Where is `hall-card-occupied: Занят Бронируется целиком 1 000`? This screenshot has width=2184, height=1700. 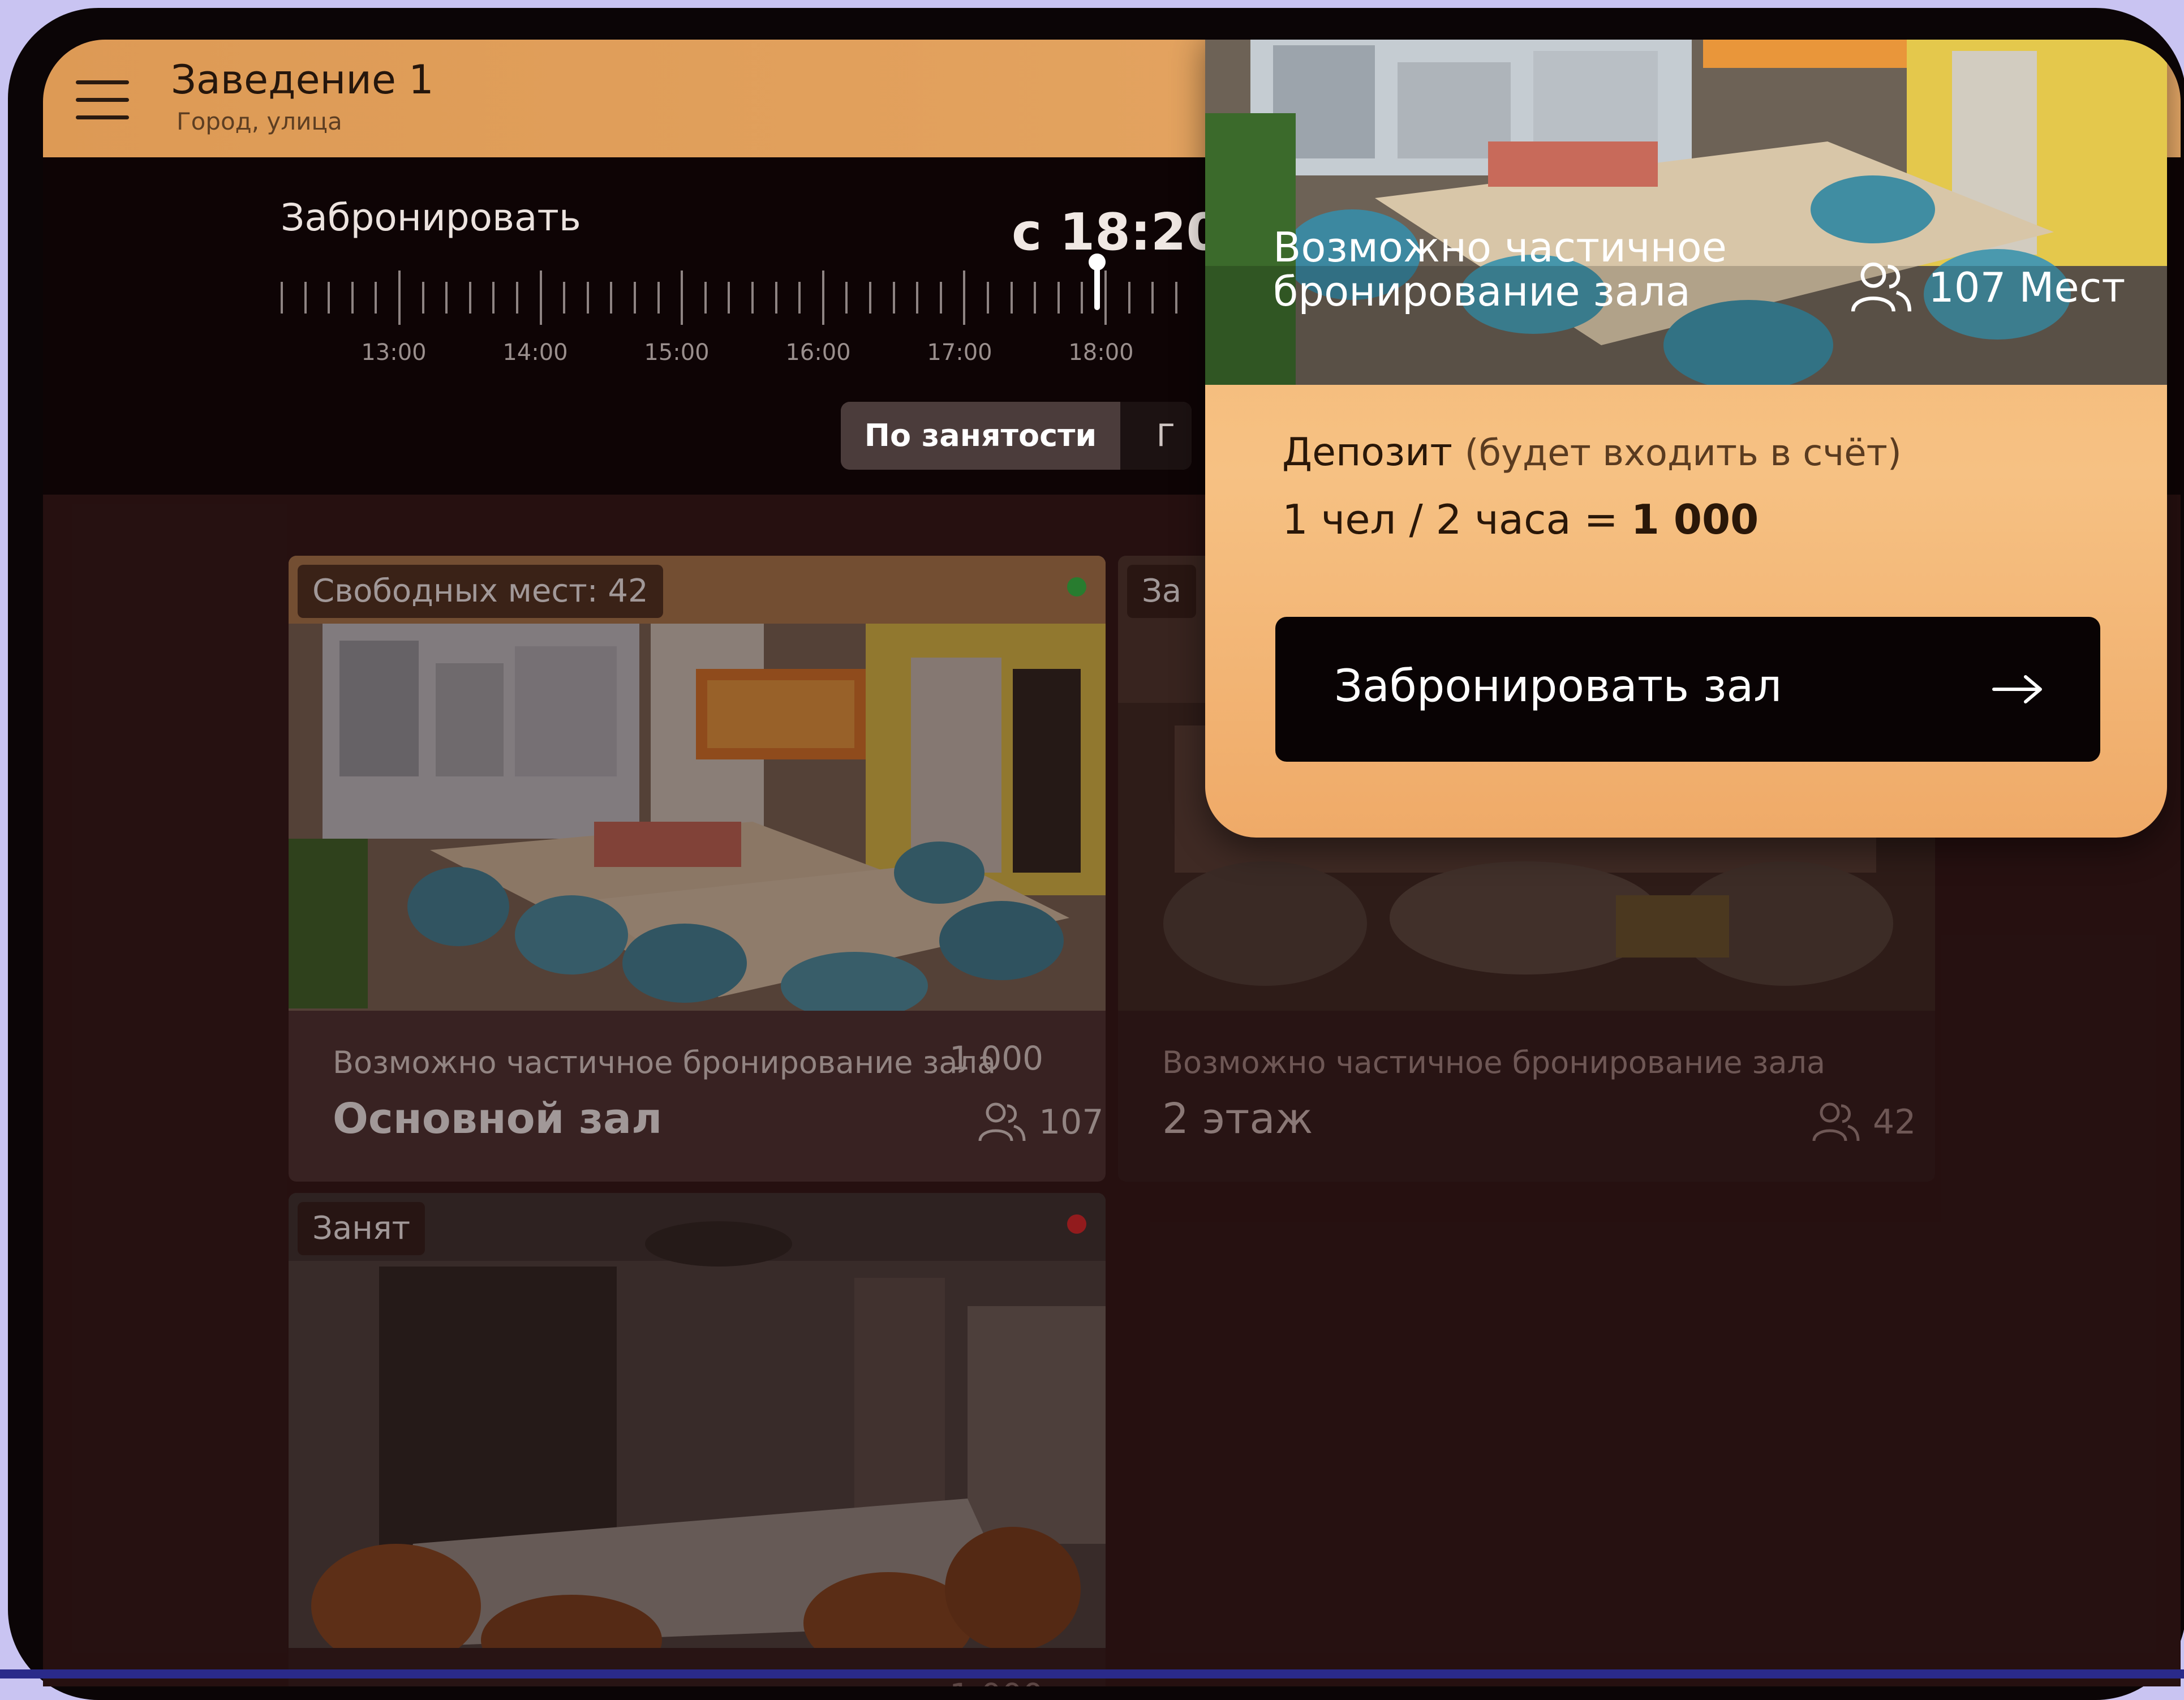 hall-card-occupied: Занят Бронируется целиком 1 000 is located at coordinates (697, 1439).